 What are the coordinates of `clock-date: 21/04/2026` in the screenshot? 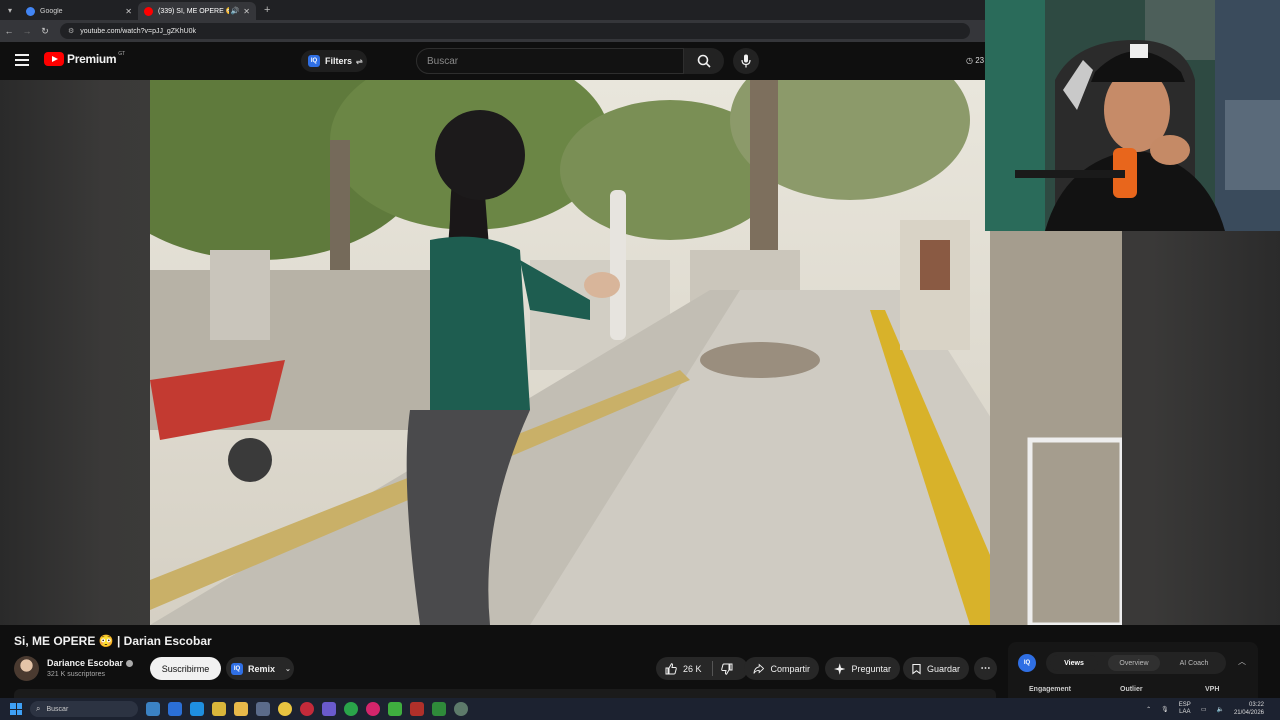 It's located at (1248, 713).